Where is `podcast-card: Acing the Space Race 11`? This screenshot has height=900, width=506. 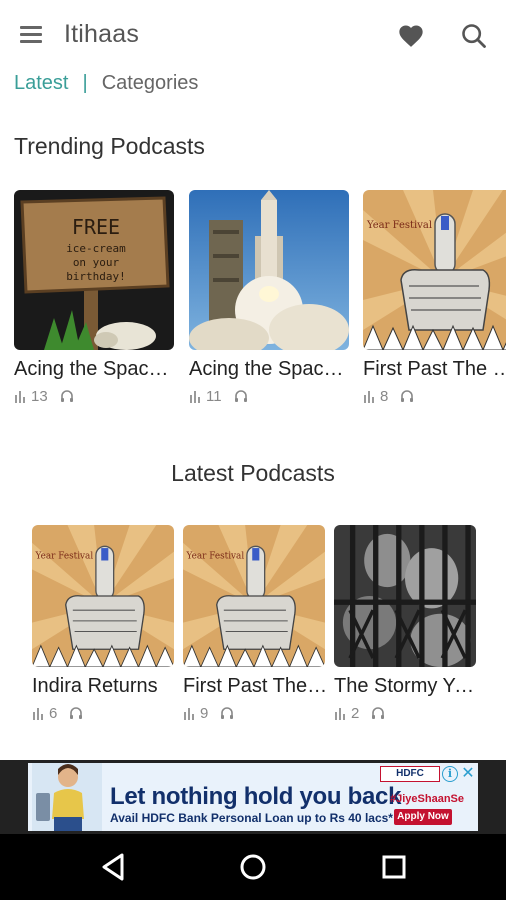 podcast-card: Acing the Space Race 11 is located at coordinates (270, 297).